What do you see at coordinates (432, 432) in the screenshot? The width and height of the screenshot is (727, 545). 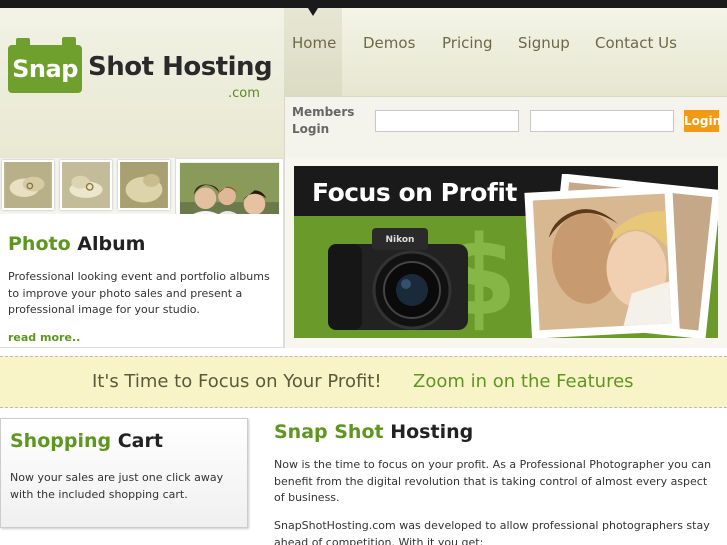 I see `main-title-dark: Hosting` at bounding box center [432, 432].